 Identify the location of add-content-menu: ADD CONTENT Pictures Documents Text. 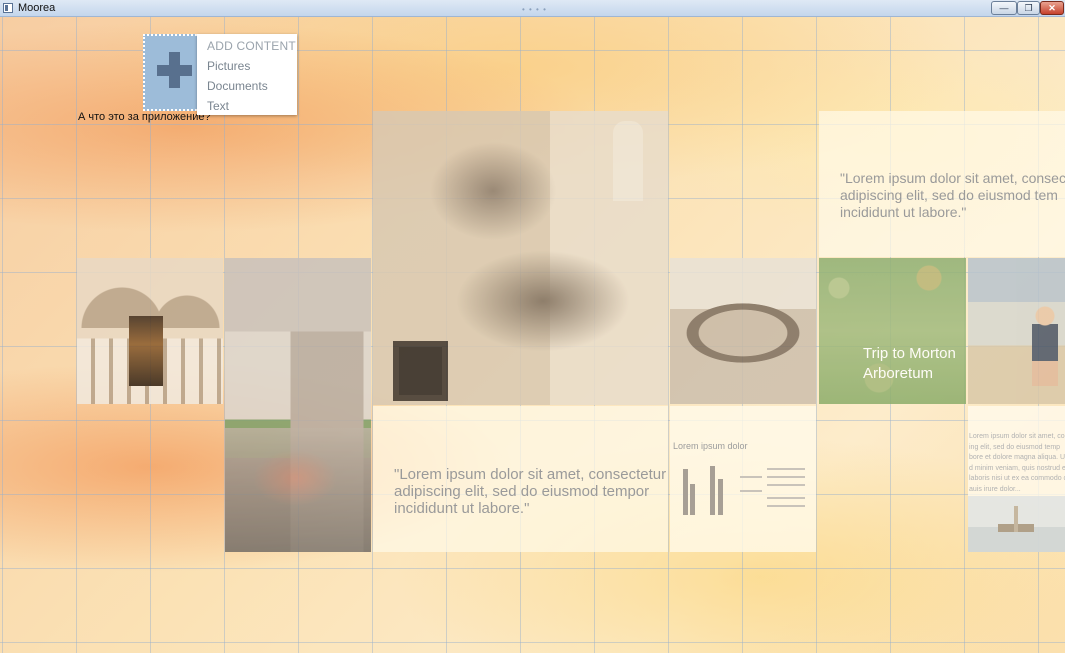
(247, 74).